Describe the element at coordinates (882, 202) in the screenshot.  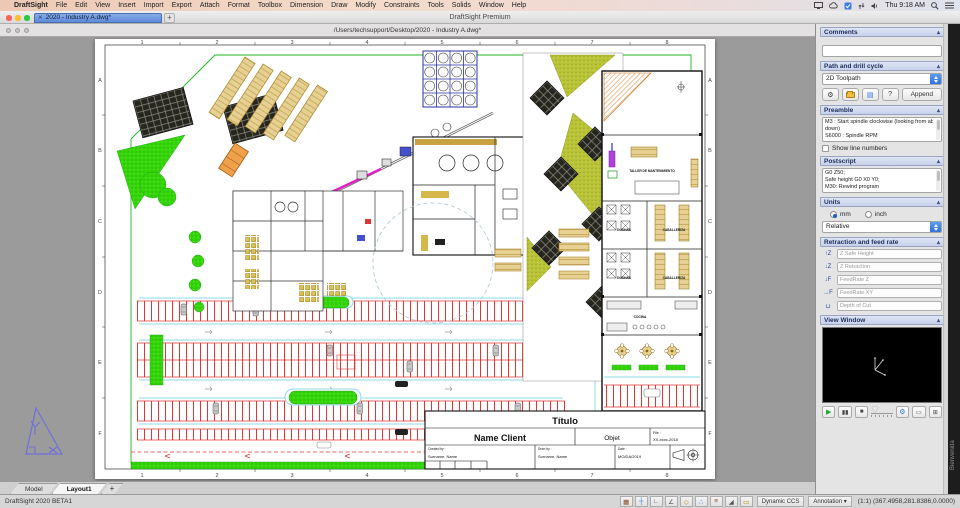
I see `units-header: Units ▴` at that location.